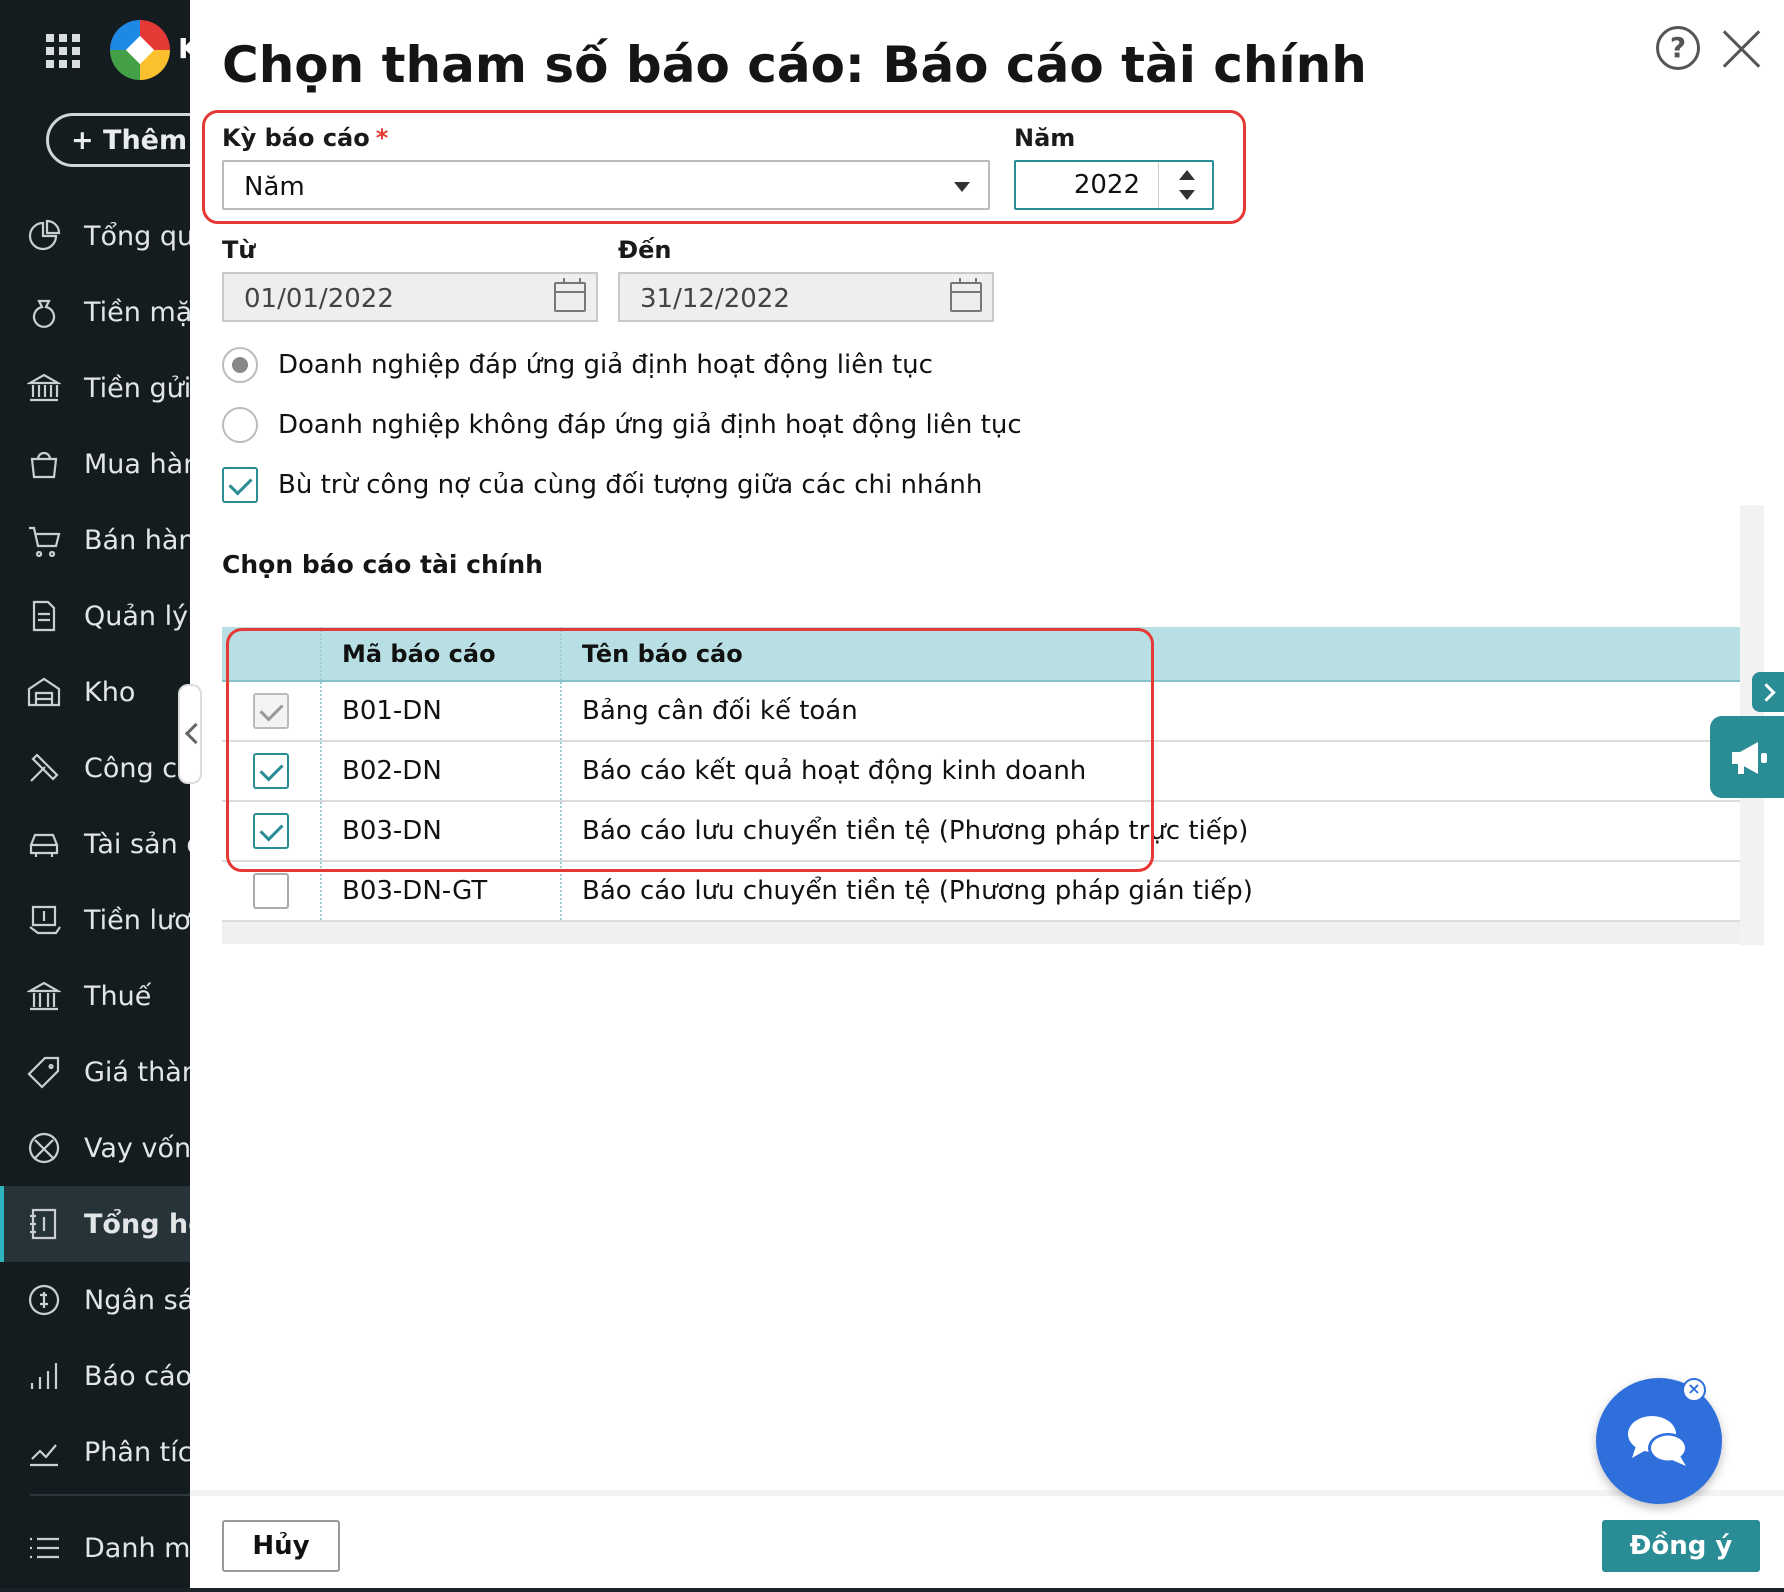 The height and width of the screenshot is (1592, 1784). I want to click on sidebar-item: Ngân sác, so click(95, 1300).